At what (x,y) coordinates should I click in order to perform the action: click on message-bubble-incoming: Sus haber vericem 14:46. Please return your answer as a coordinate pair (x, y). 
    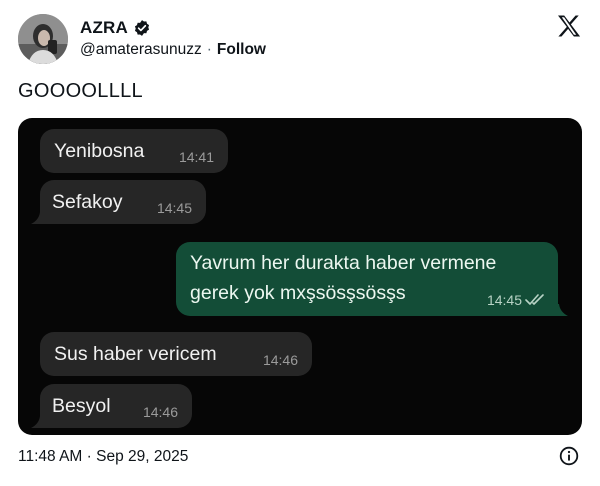
    Looking at the image, I should click on (176, 354).